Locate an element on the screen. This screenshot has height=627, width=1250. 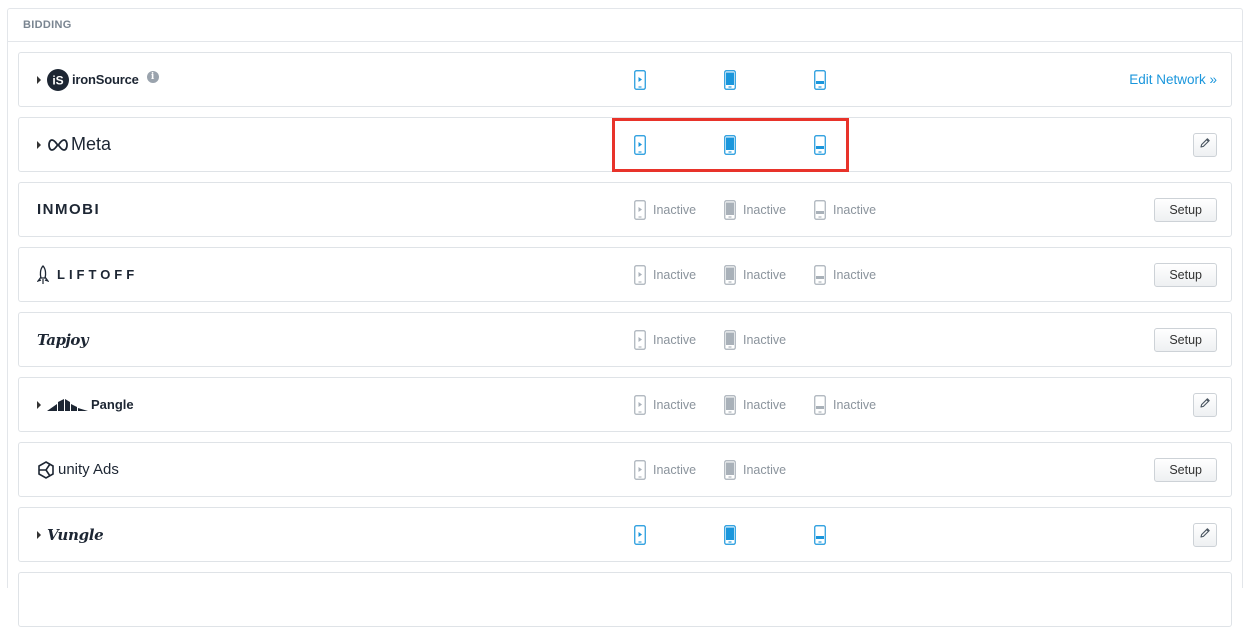
rocket-icon is located at coordinates (43, 274).